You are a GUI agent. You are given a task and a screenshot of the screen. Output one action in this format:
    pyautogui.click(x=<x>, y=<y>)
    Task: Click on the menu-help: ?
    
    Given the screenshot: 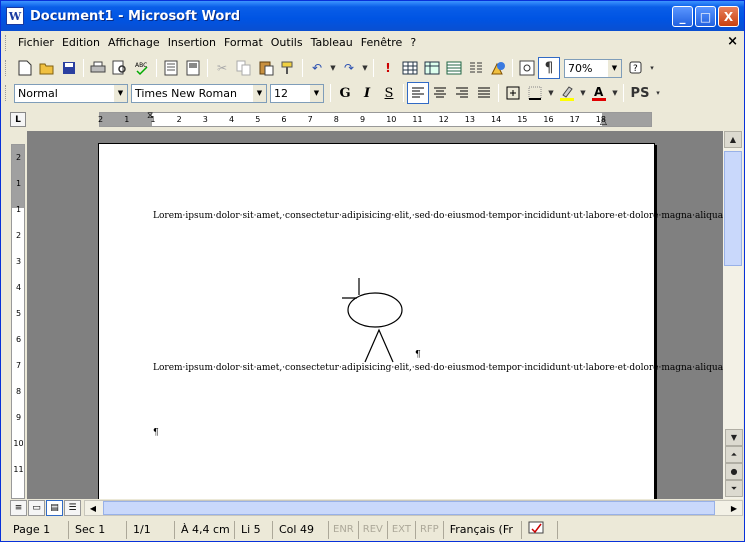 What is the action you would take?
    pyautogui.click(x=413, y=43)
    